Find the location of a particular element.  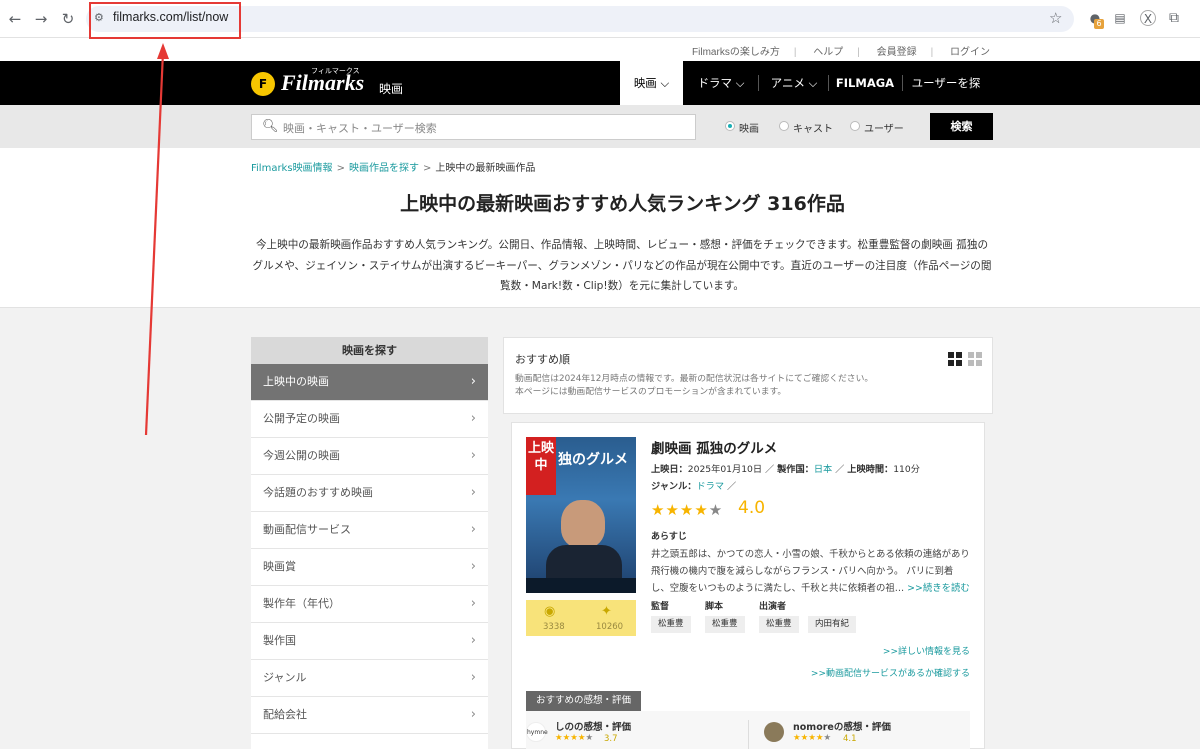

sidebar-item-label: 動画配信サービス is located at coordinates (307, 529).